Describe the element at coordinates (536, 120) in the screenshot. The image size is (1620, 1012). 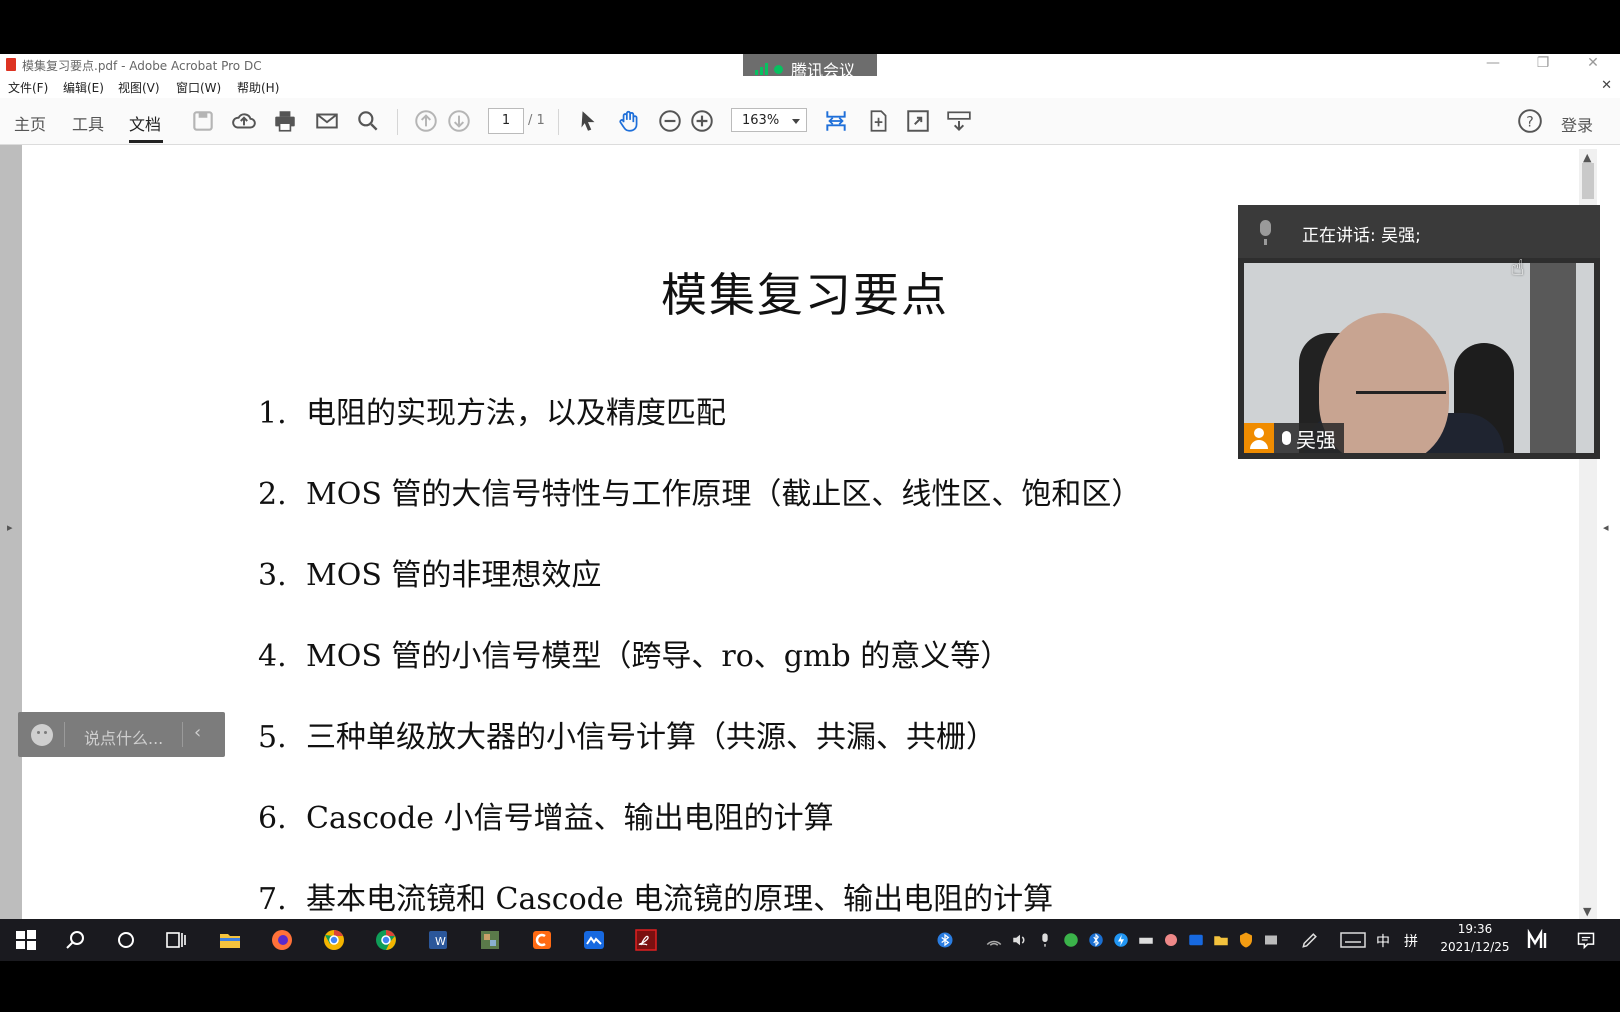
I see `page-total: / 1` at that location.